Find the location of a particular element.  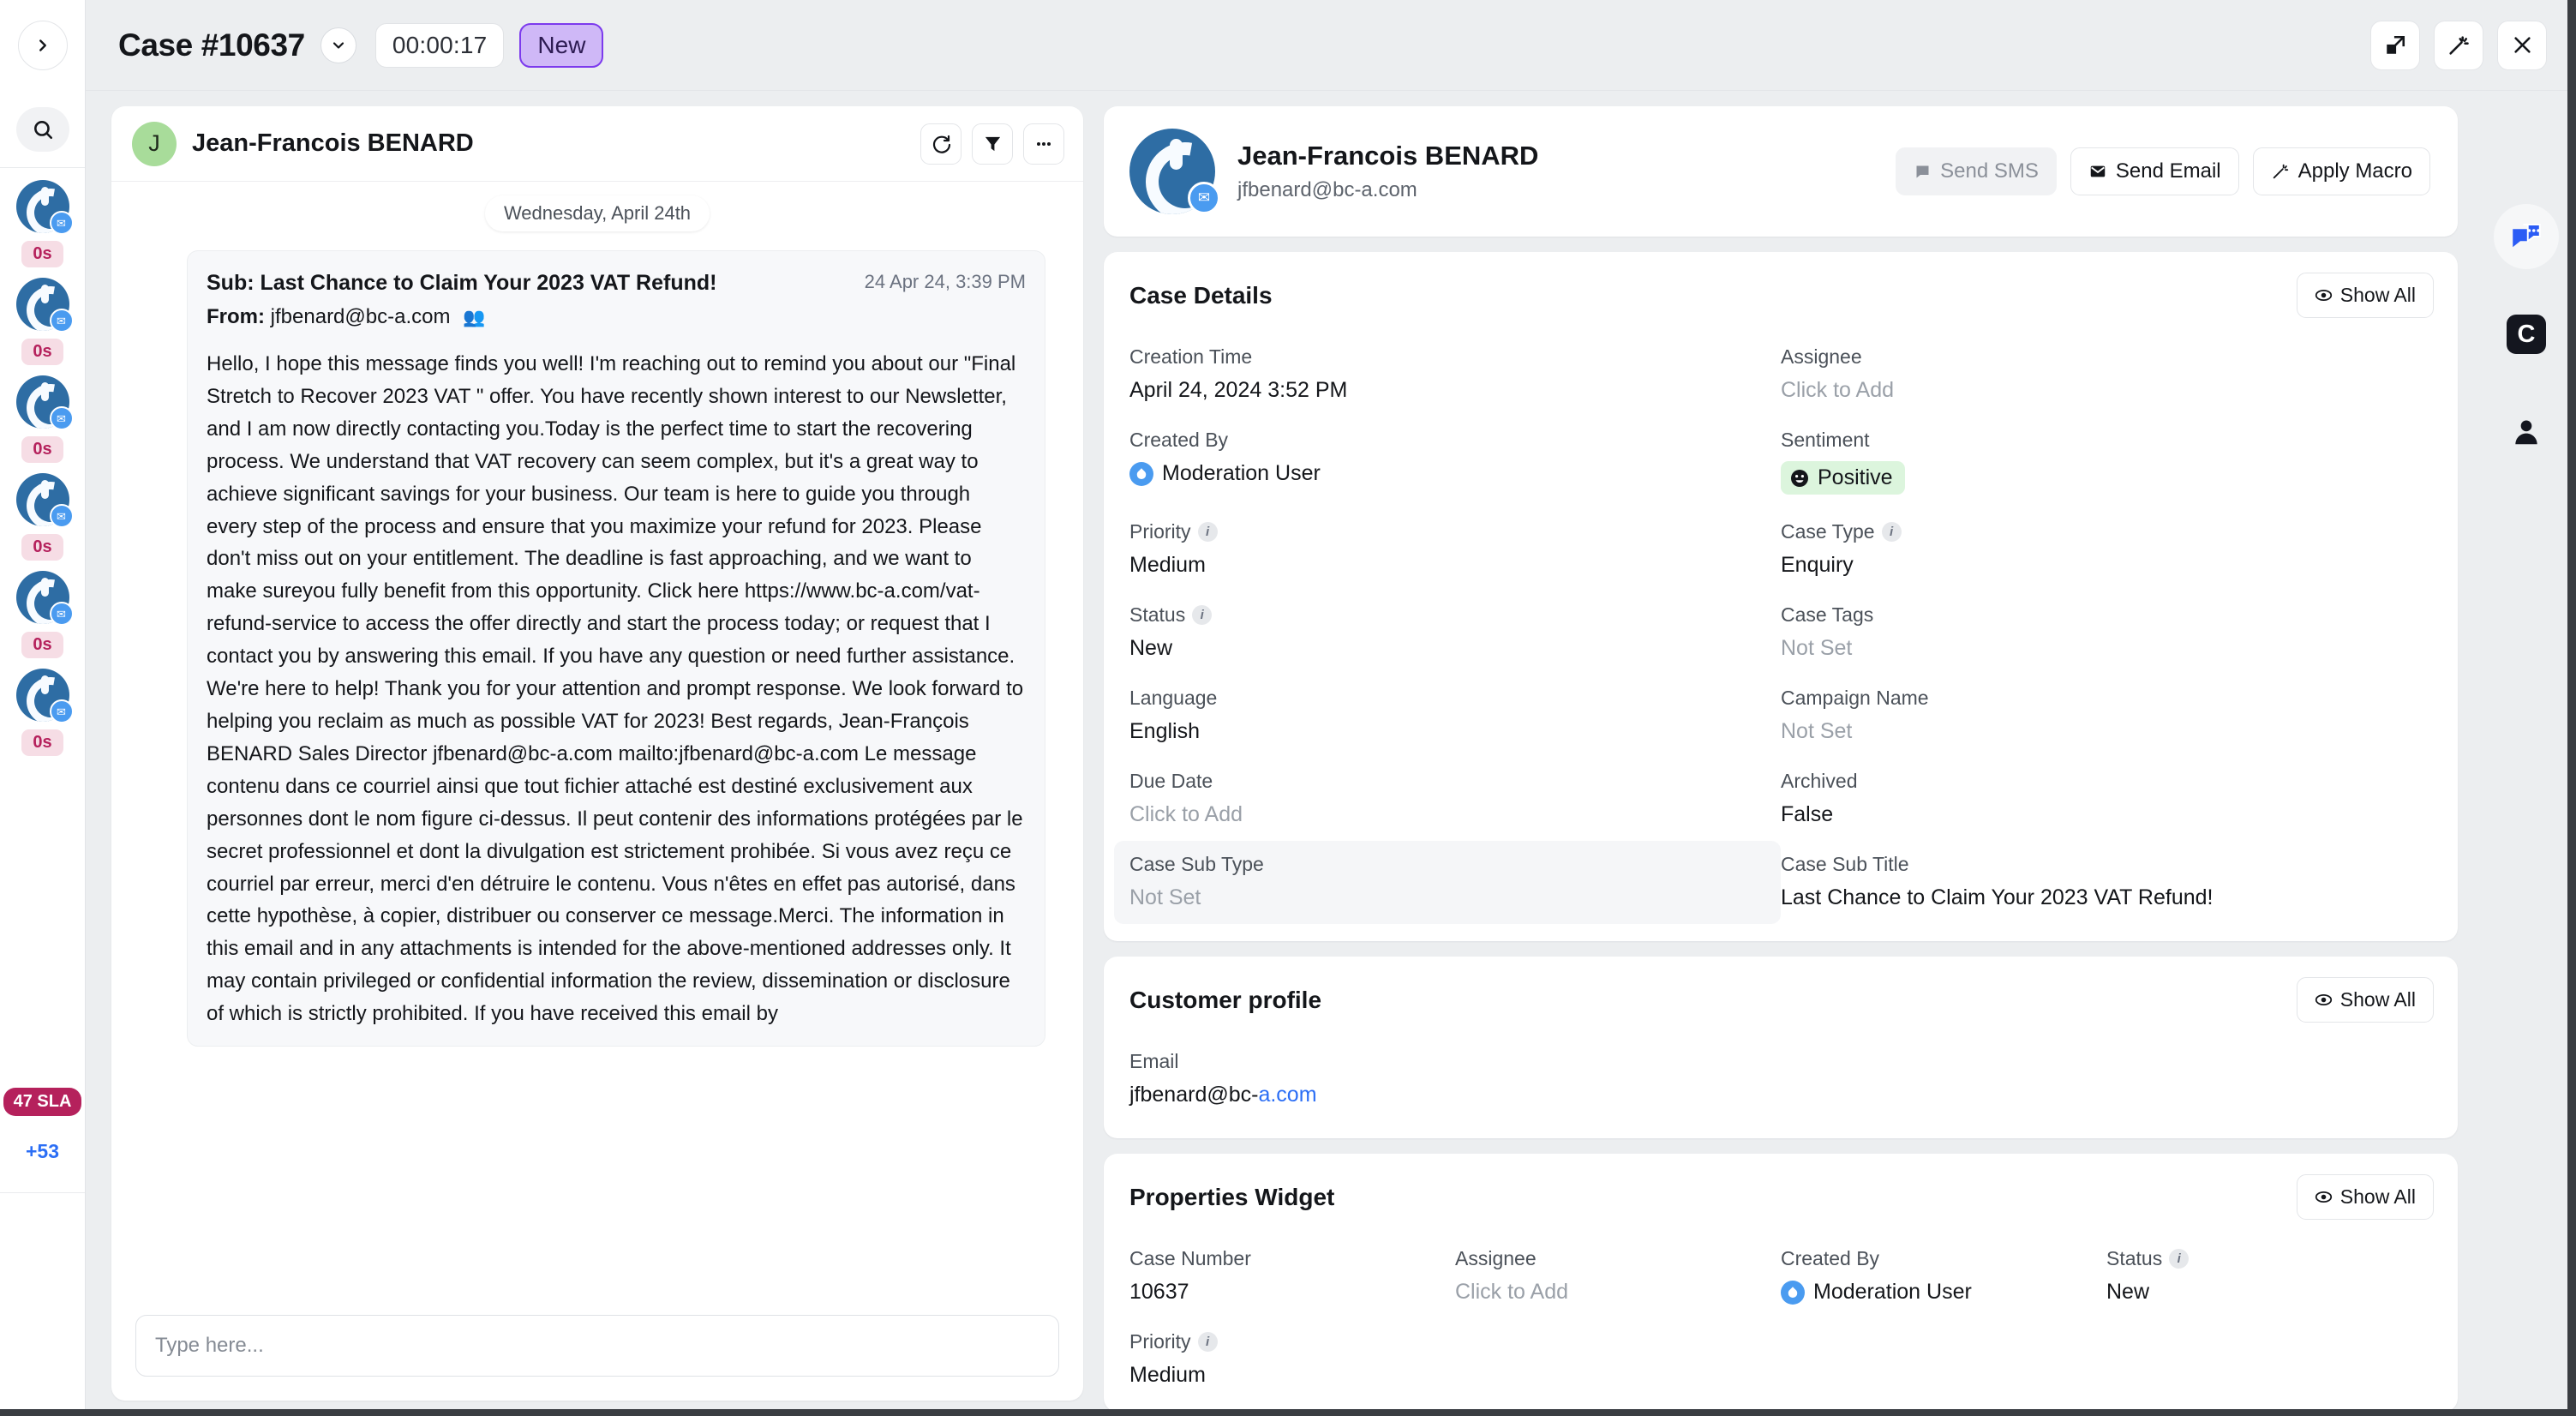

ellipsis-icon is located at coordinates (1044, 143).